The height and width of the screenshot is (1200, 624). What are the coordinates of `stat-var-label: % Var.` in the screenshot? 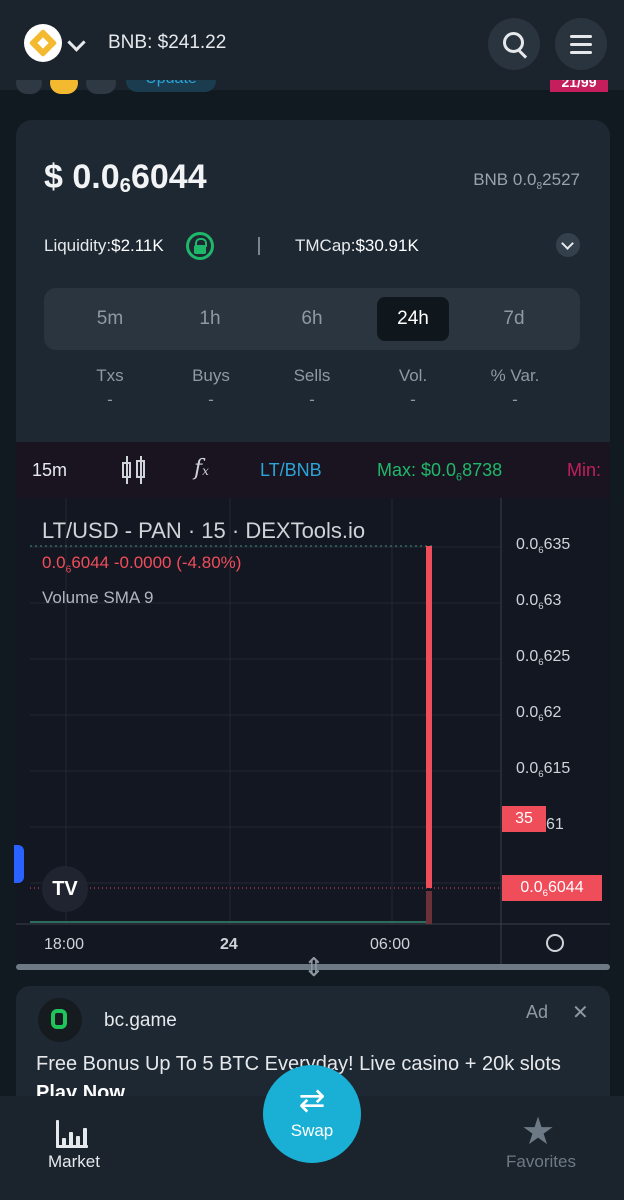 It's located at (515, 375).